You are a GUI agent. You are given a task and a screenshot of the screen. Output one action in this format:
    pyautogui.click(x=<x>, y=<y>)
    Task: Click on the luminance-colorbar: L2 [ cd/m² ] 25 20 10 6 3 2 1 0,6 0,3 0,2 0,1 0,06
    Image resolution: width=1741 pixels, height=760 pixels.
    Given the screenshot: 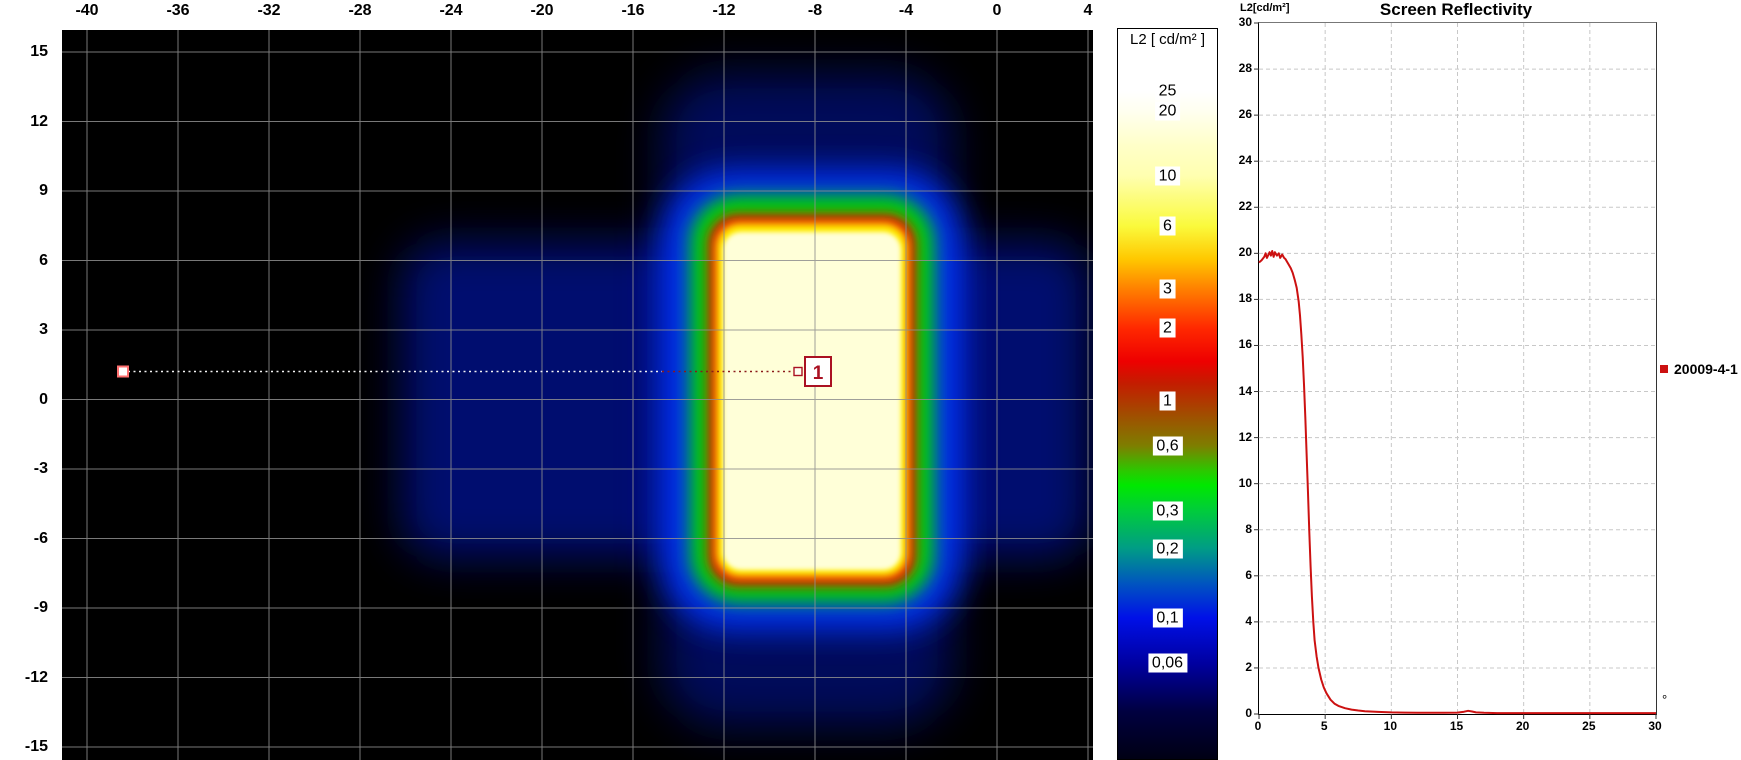 What is the action you would take?
    pyautogui.click(x=1167, y=394)
    